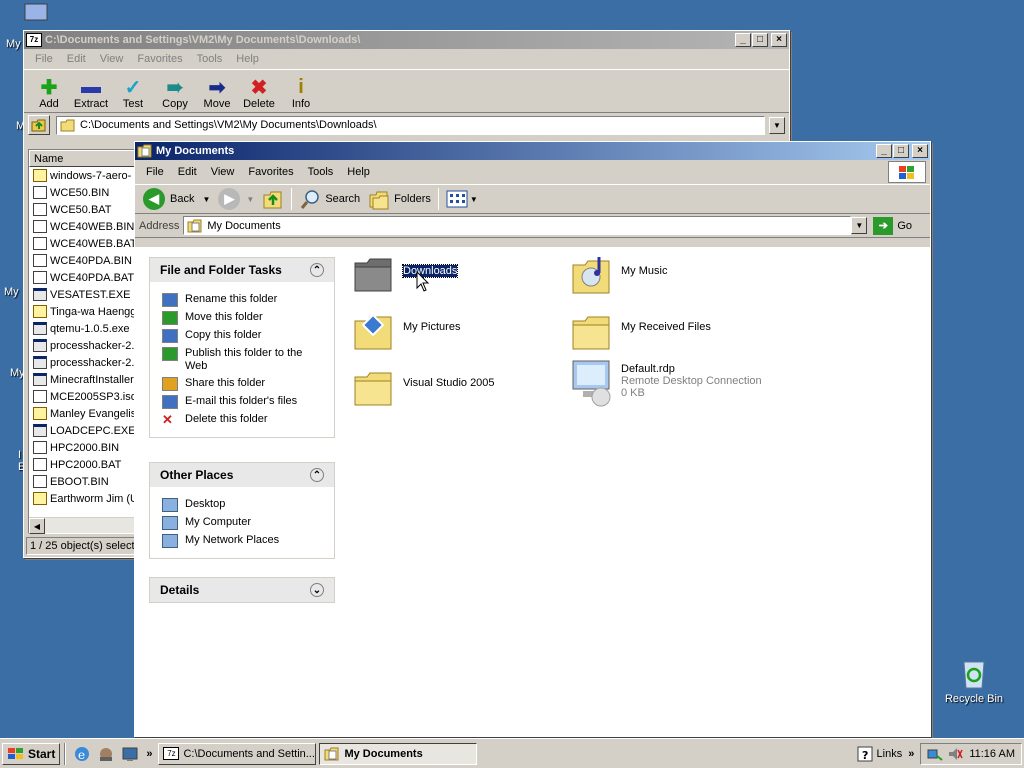 This screenshot has height=768, width=1024. What do you see at coordinates (462, 199) in the screenshot?
I see `views-button: ▼` at bounding box center [462, 199].